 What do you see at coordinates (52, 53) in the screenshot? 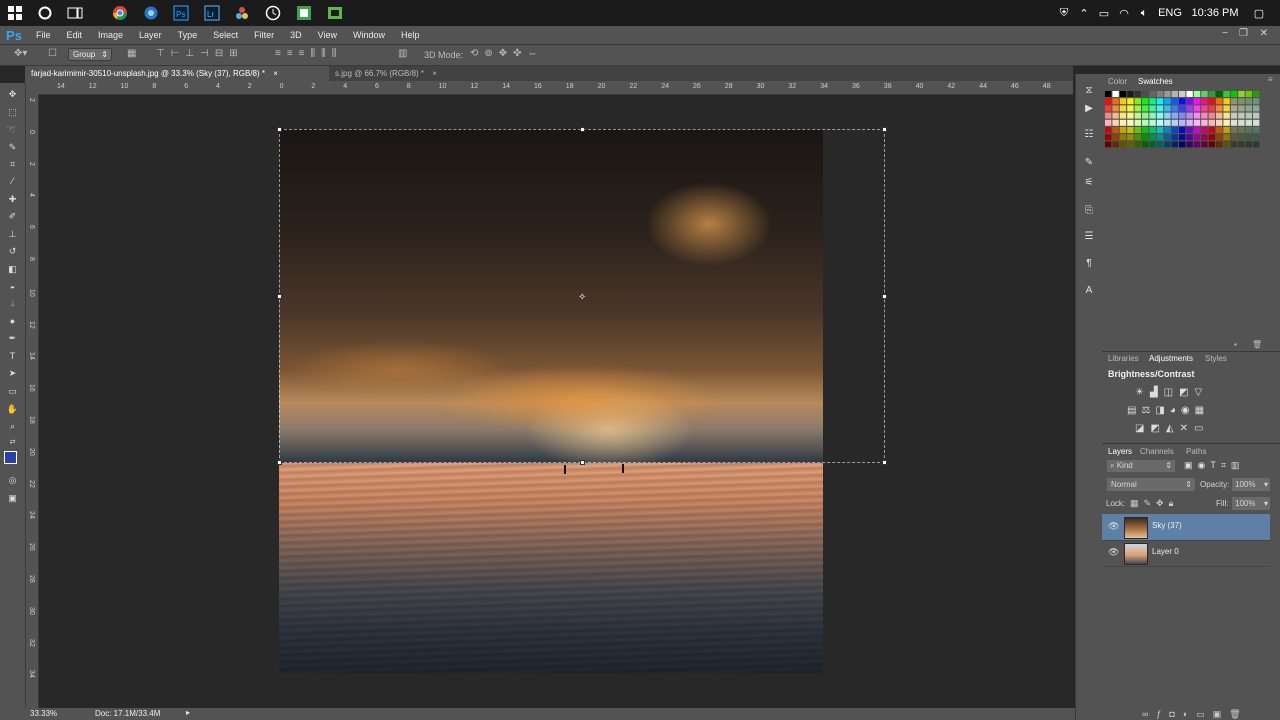
I see `auto-select-checkbox: ☐` at bounding box center [52, 53].